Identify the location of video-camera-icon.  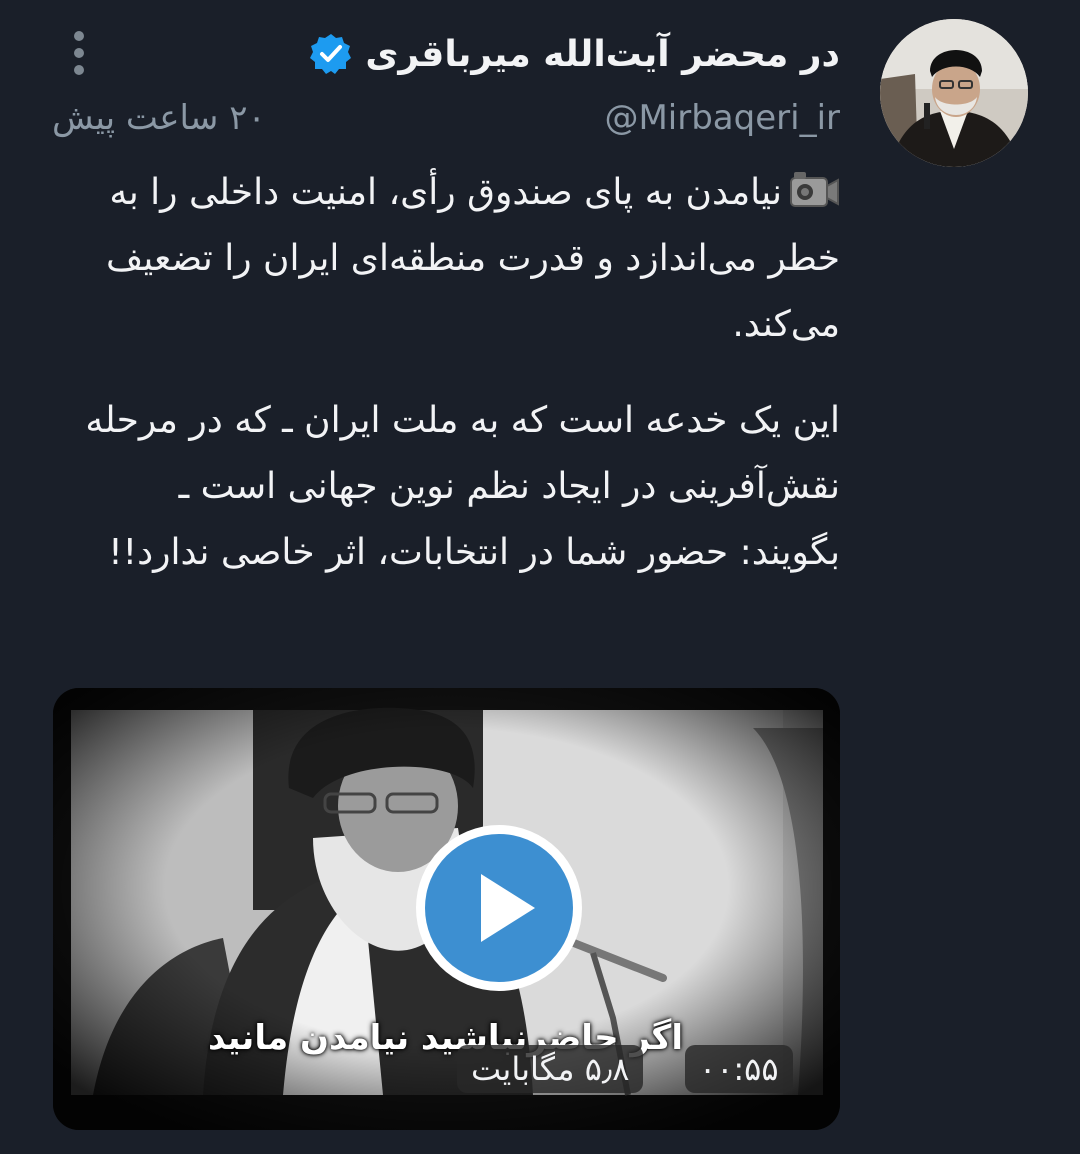
(814, 189).